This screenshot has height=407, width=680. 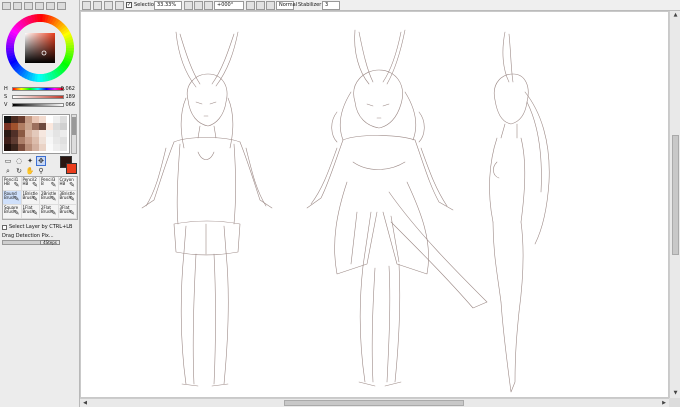 I want to click on rotate-right-button, so click(x=260, y=5).